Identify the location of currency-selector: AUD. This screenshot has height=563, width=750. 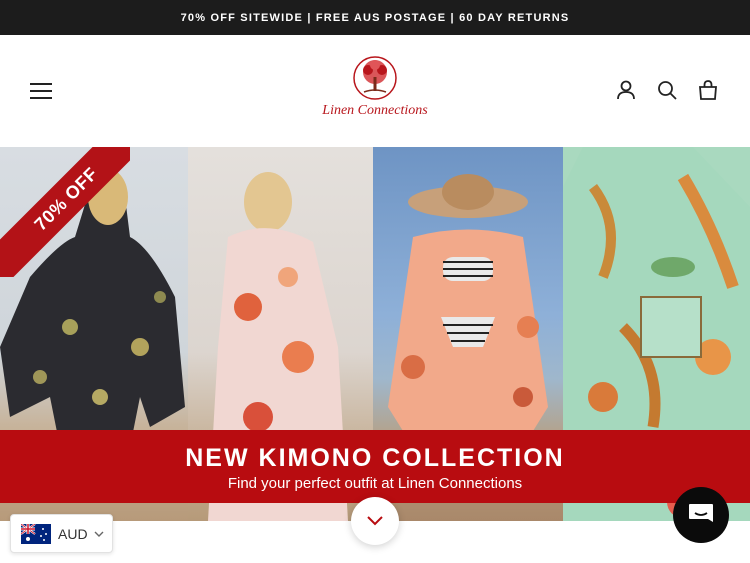
(61, 533).